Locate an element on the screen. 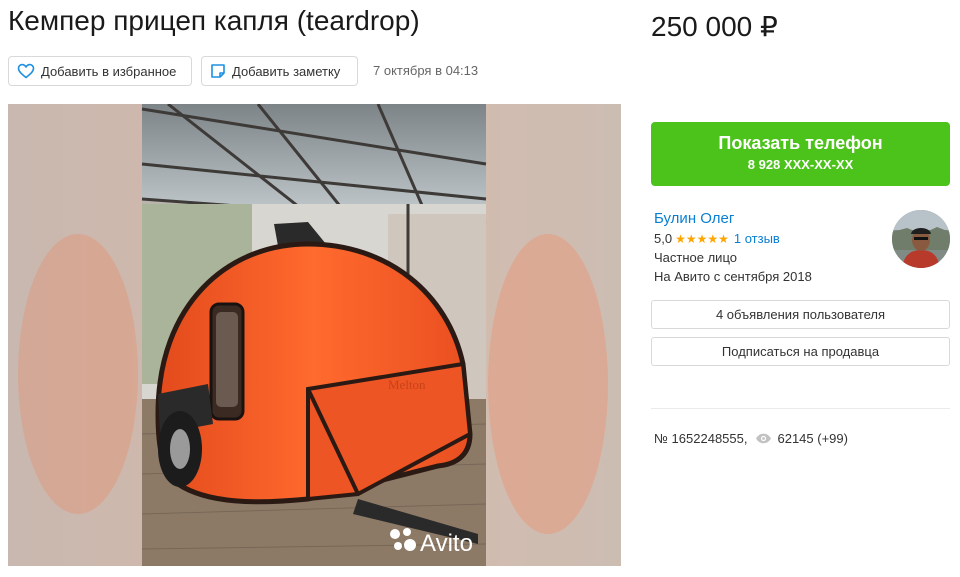 This screenshot has height=577, width=960. seller-rating: 5,0 ★★★★★ 1 отзыв is located at coordinates (717, 238).